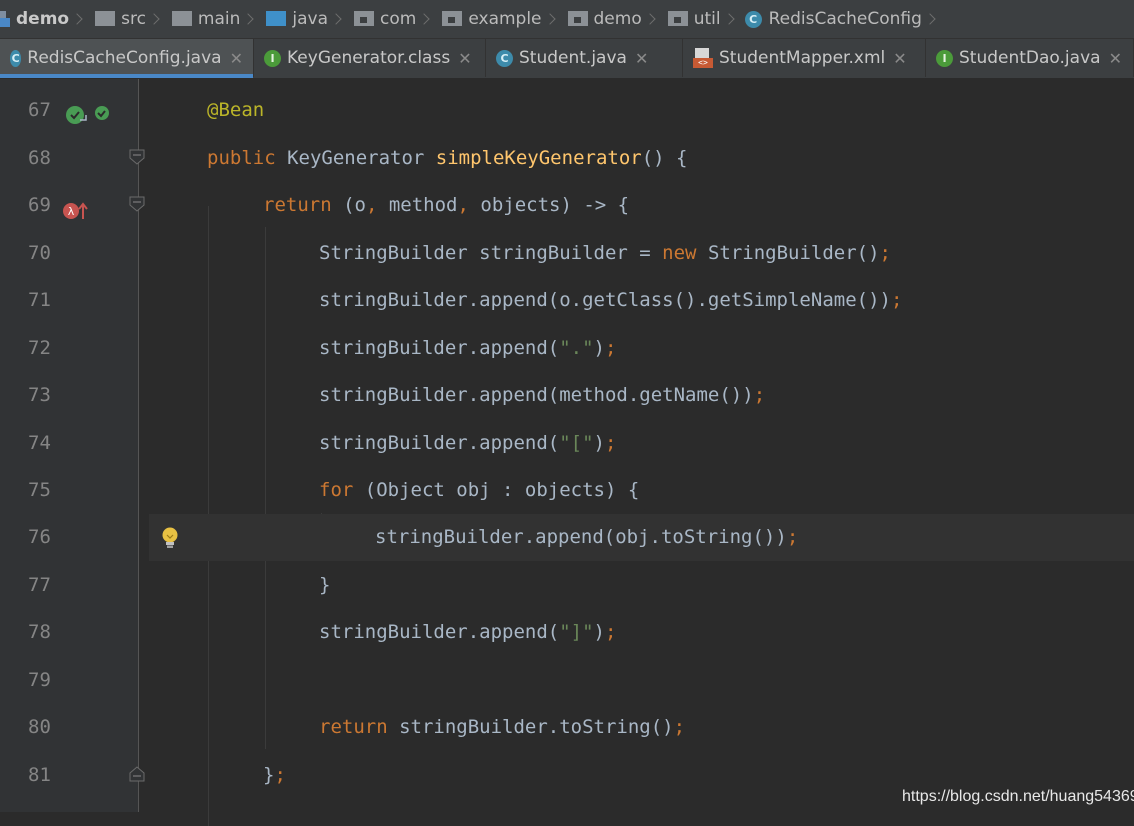 The image size is (1134, 826). I want to click on code-line: 72 stringBuilder.append(".");, so click(567, 348).